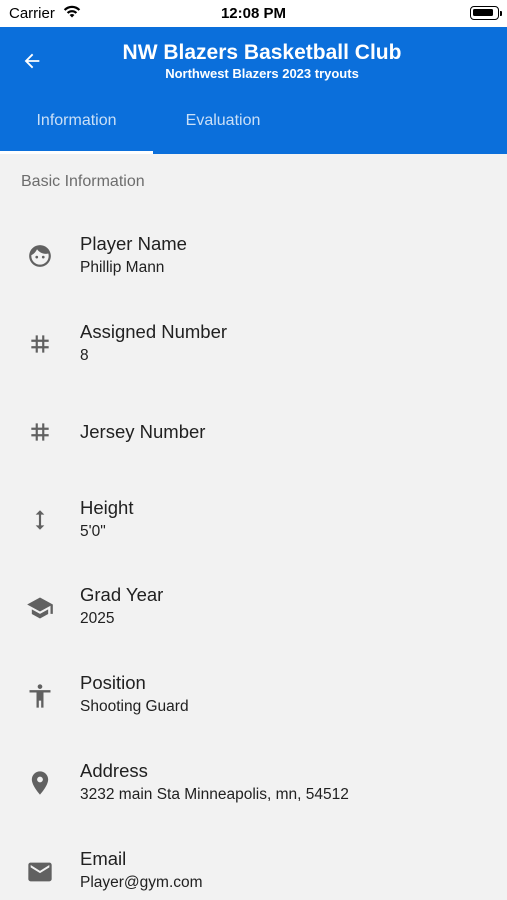 This screenshot has height=900, width=507. What do you see at coordinates (214, 794) in the screenshot?
I see `field-value: 3232 main Sta Minneapolis, mn, 54512` at bounding box center [214, 794].